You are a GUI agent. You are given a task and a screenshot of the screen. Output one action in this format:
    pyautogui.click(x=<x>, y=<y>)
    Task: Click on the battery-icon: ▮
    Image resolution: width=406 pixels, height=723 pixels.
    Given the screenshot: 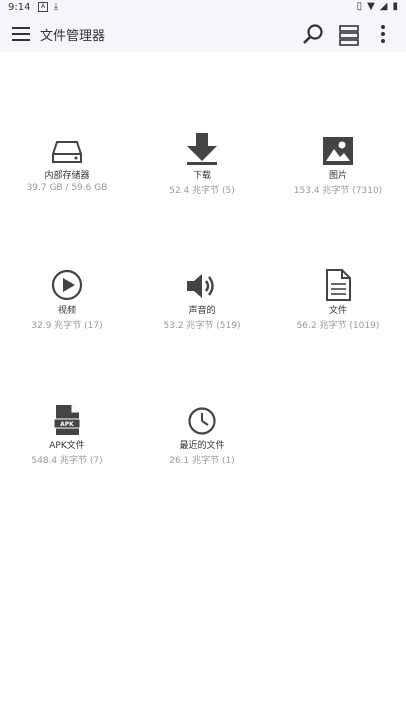 What is the action you would take?
    pyautogui.click(x=395, y=6)
    